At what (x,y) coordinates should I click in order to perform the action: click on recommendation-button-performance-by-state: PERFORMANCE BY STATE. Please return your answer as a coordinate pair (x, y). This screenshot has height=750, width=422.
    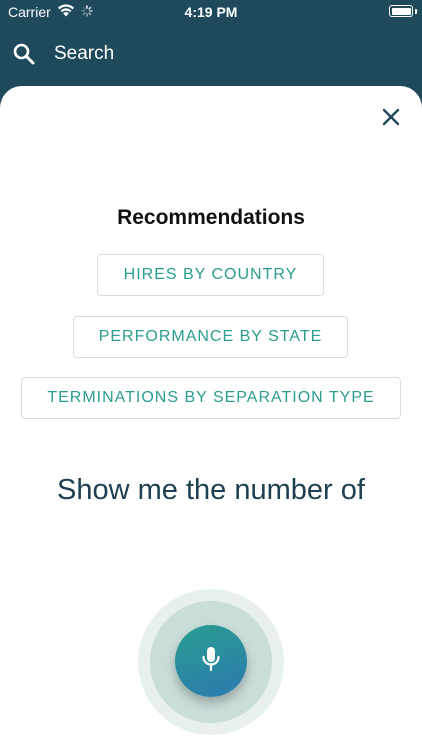
    Looking at the image, I should click on (210, 337).